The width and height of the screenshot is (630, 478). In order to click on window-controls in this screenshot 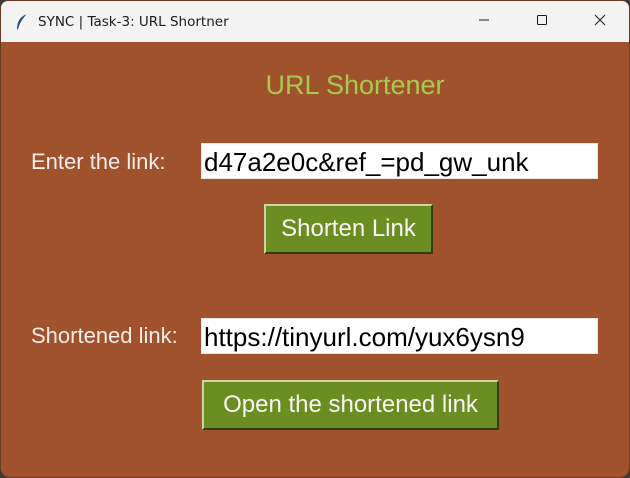, I will do `click(542, 21)`.